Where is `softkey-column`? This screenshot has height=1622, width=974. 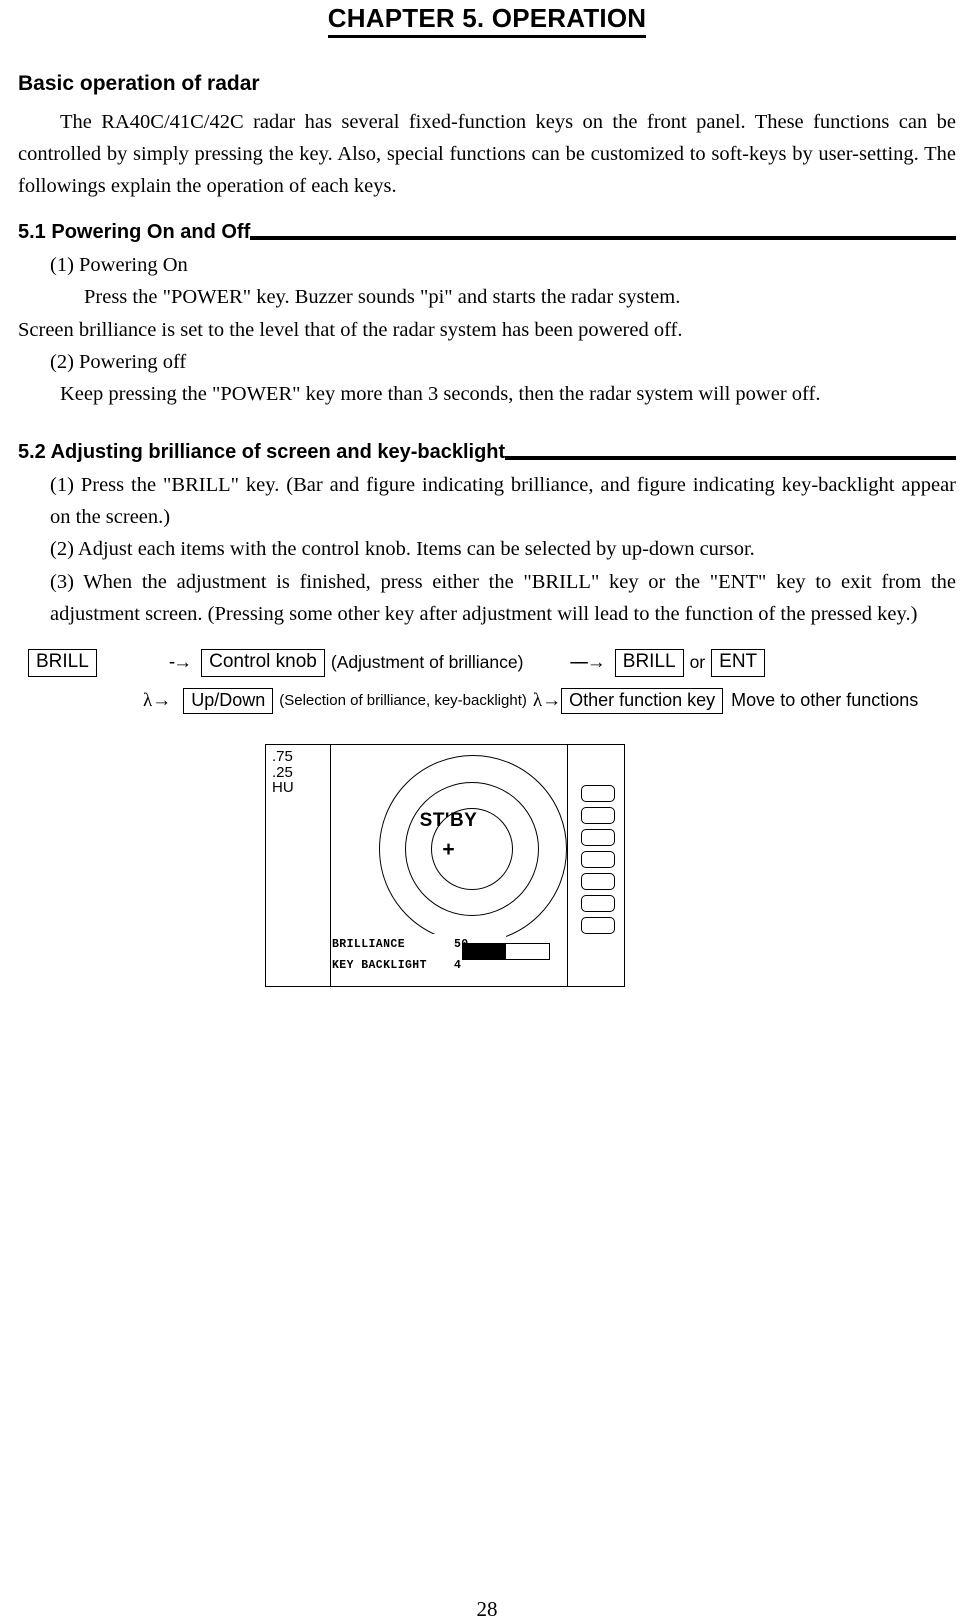
softkey-column is located at coordinates (598, 860).